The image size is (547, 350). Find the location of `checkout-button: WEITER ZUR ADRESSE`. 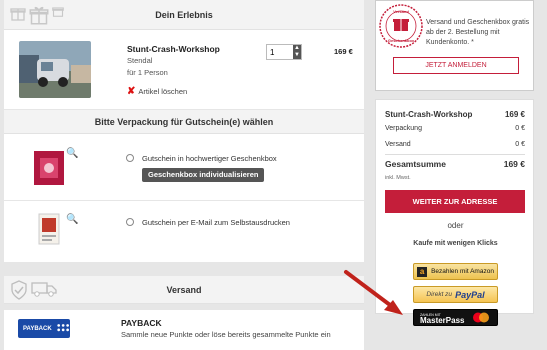

checkout-button: WEITER ZUR ADRESSE is located at coordinates (455, 201).